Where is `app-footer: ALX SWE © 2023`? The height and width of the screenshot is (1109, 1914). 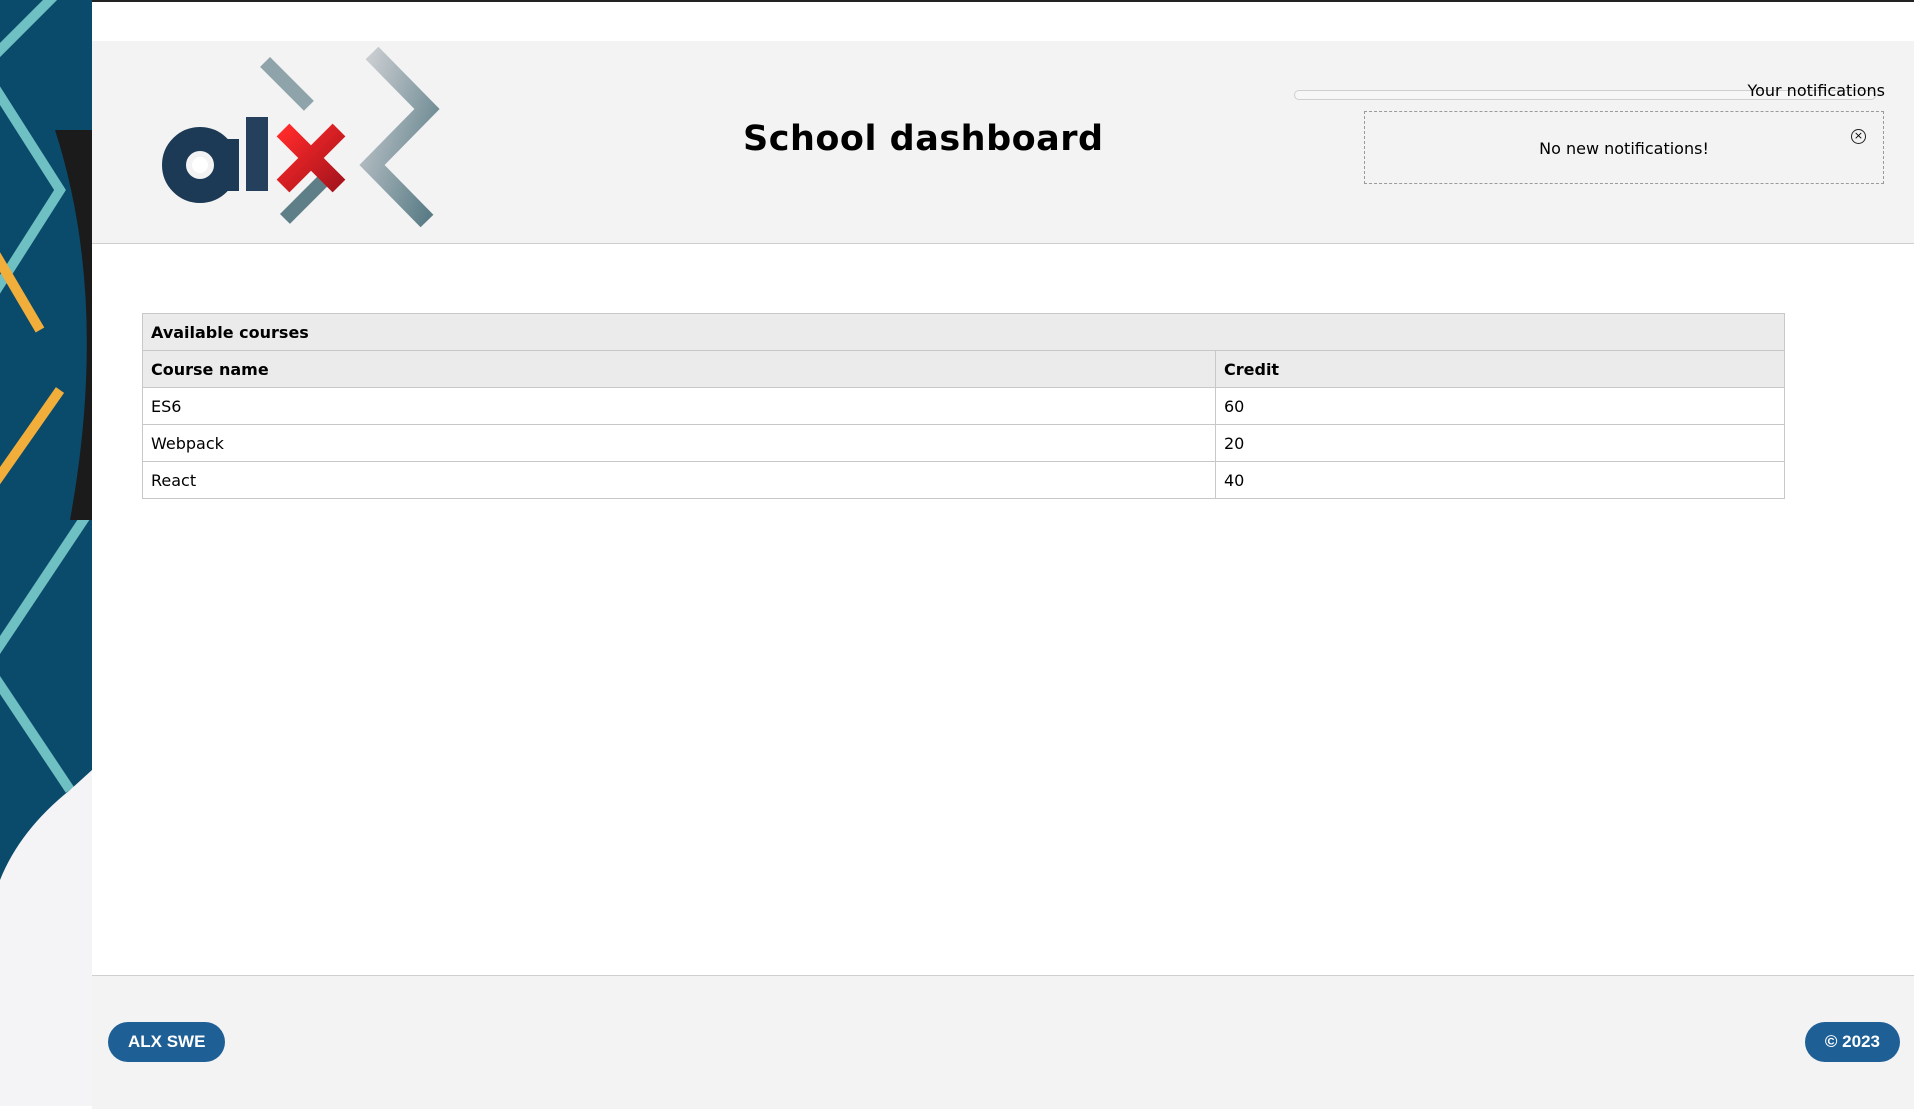 app-footer: ALX SWE © 2023 is located at coordinates (1003, 1042).